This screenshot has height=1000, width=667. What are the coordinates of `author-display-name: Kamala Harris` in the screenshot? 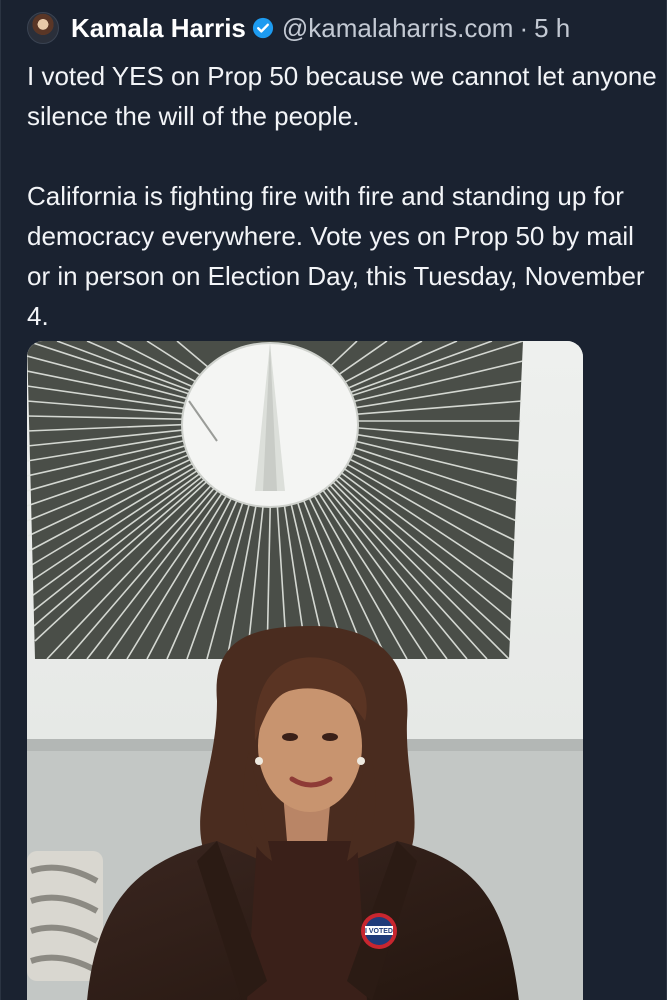 It's located at (158, 28).